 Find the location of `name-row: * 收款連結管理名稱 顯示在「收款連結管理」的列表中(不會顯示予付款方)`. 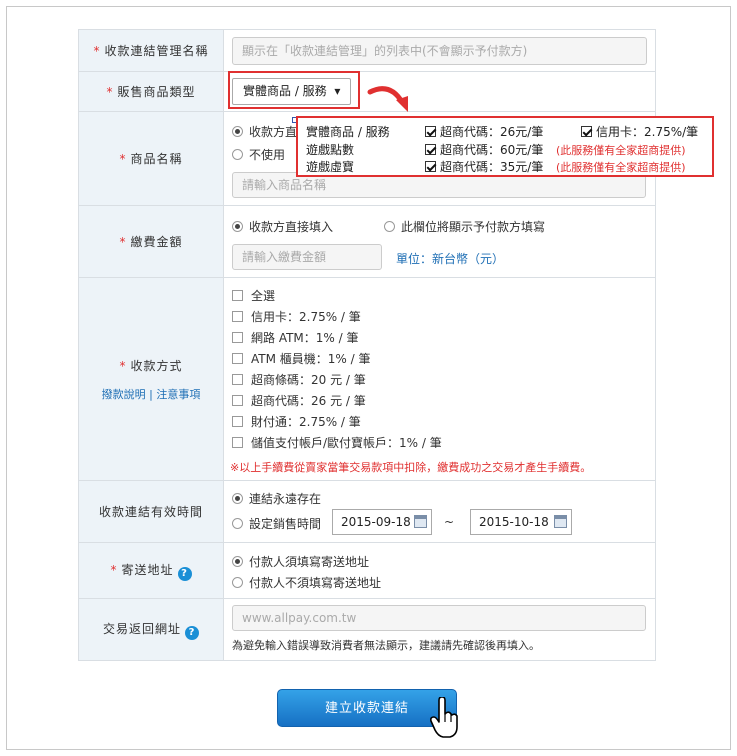

name-row: * 收款連結管理名稱 顯示在「收款連結管理」的列表中(不會顯示予付款方) is located at coordinates (367, 50).